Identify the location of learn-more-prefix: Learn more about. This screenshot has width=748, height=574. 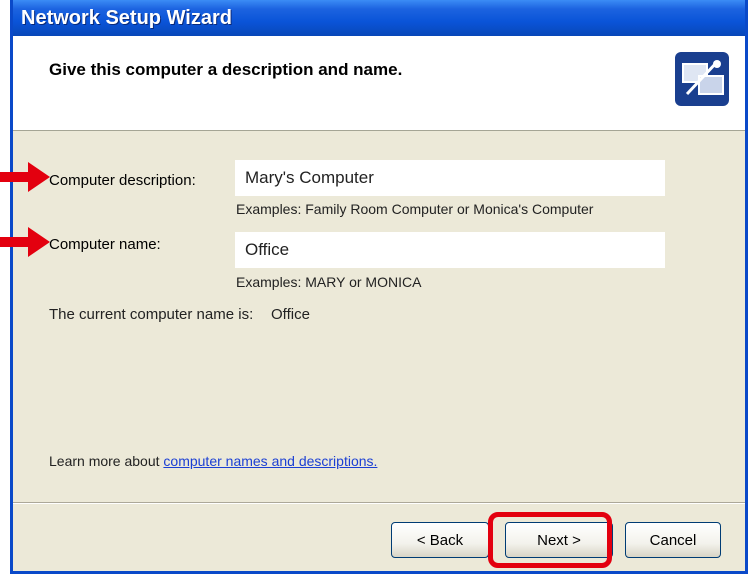
(106, 461).